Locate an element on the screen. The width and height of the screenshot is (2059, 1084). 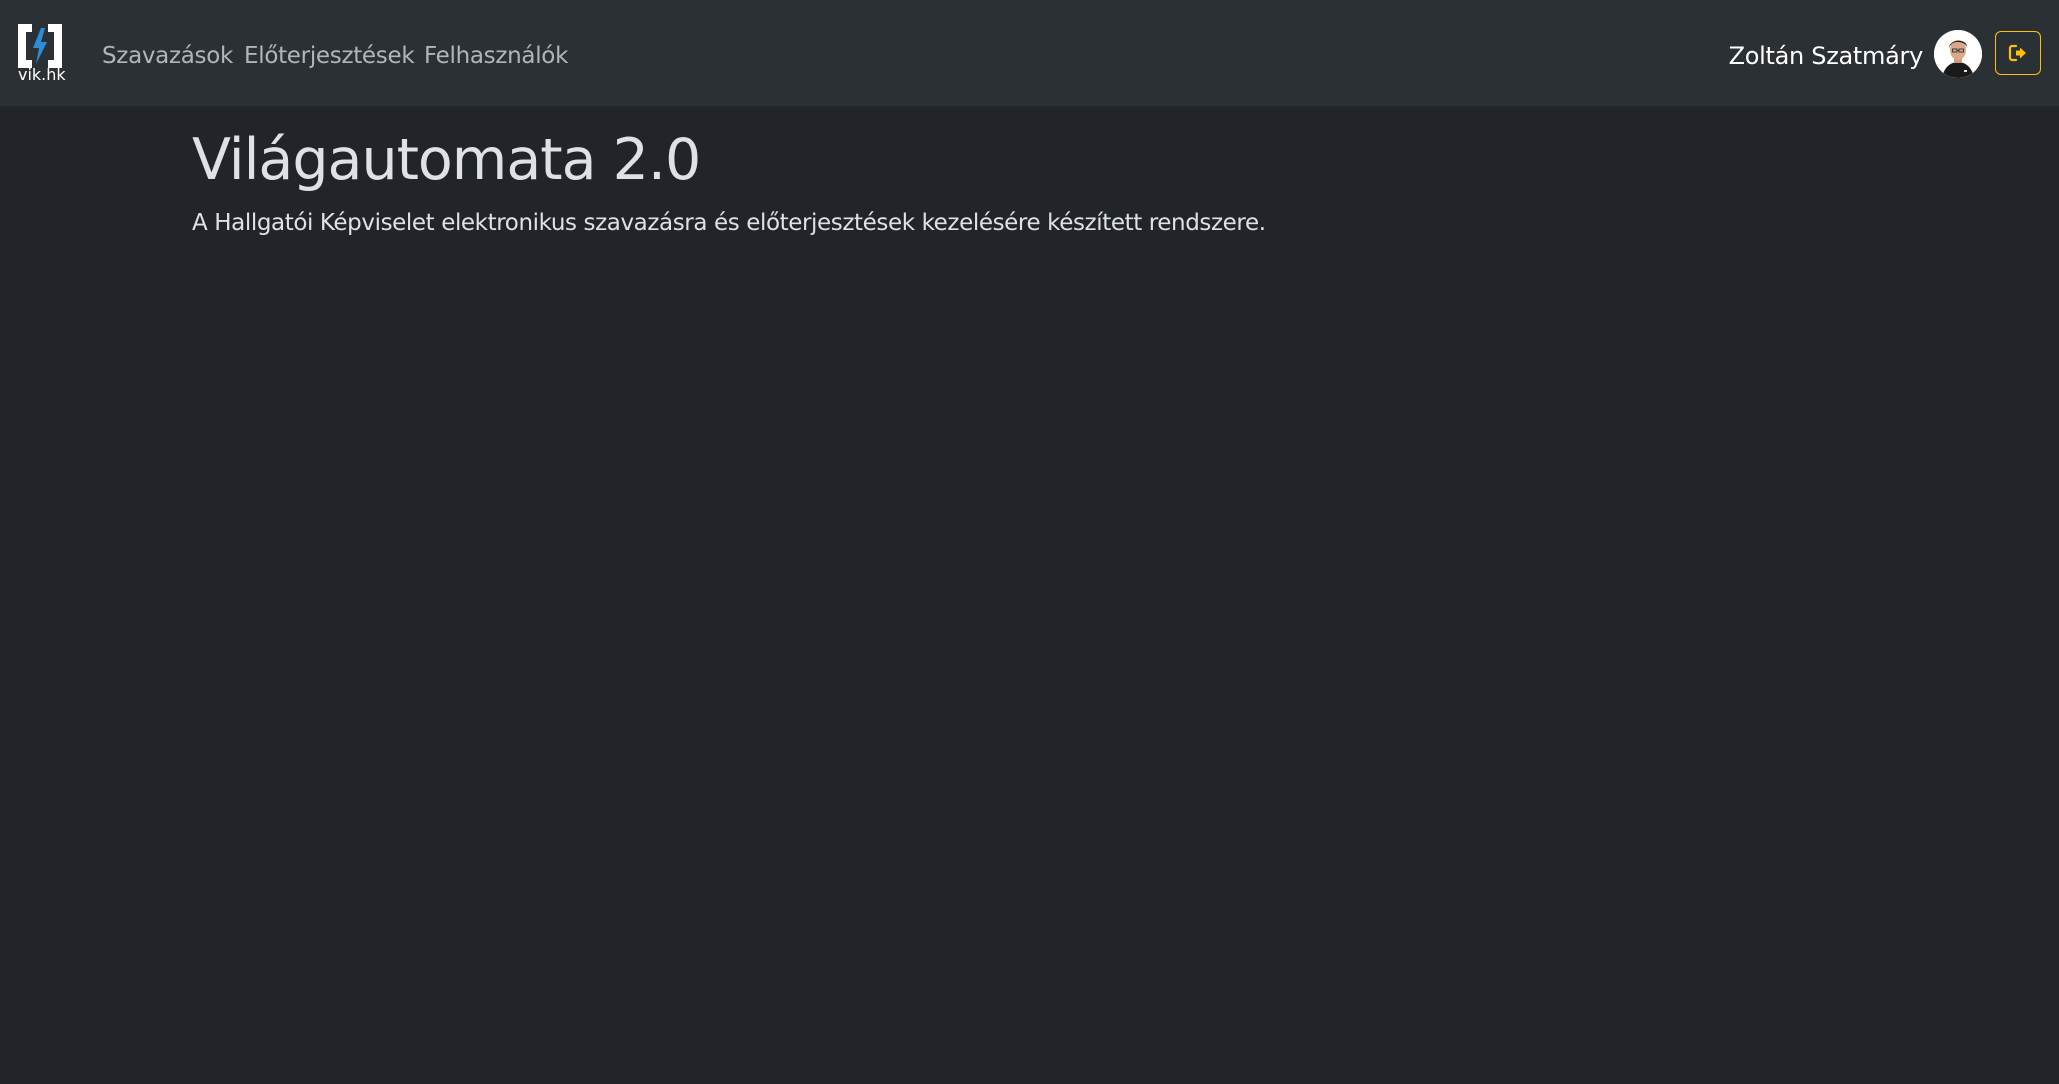
nav-link-eloterjesztesek: Előterjesztések is located at coordinates (329, 56).